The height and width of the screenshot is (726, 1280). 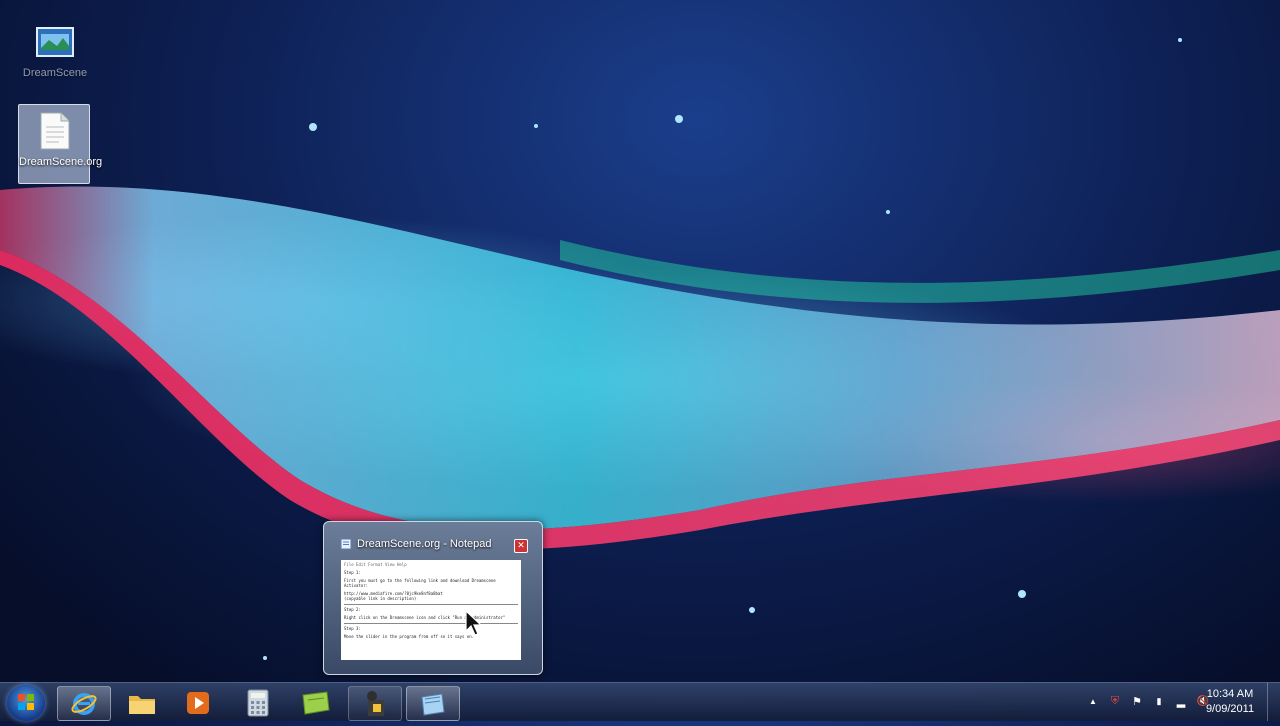 What do you see at coordinates (1230, 709) in the screenshot?
I see `clock-date: 9/09/2011` at bounding box center [1230, 709].